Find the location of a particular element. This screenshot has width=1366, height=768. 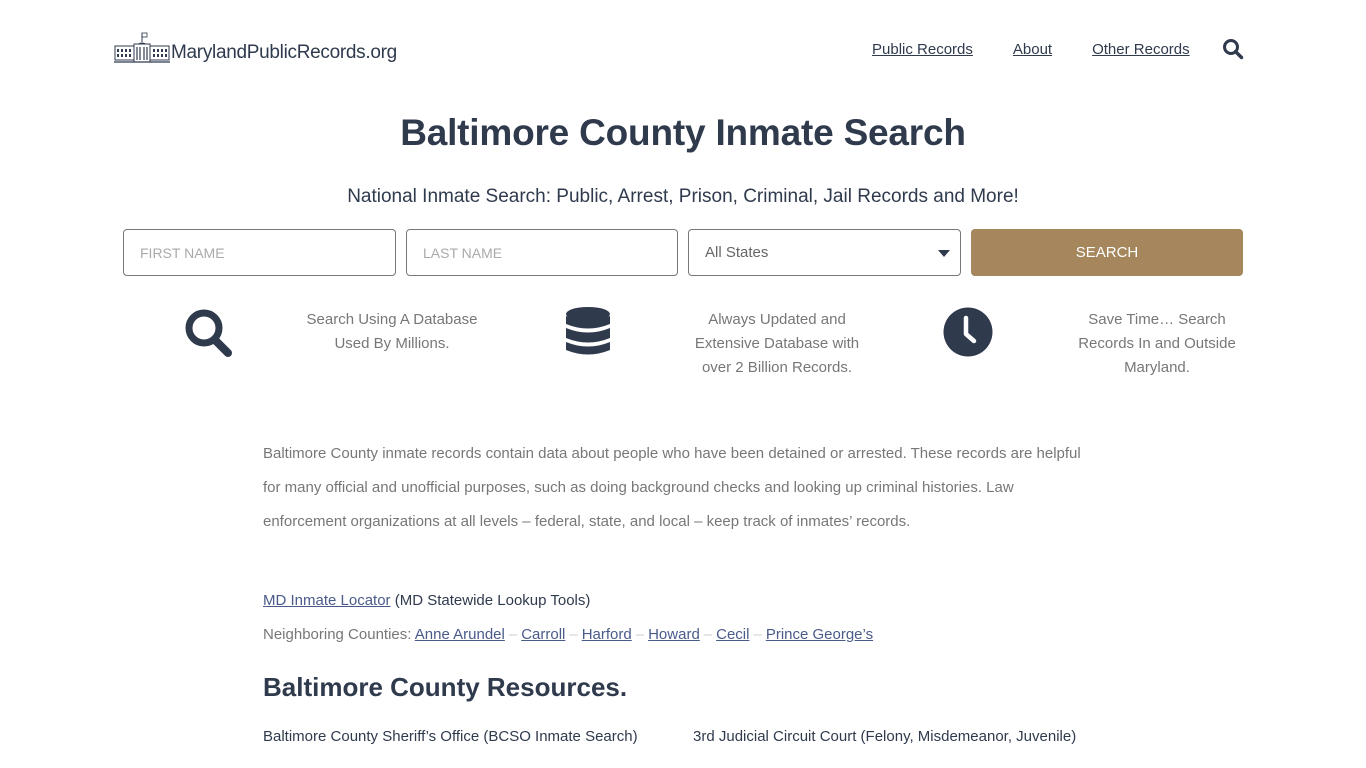

magnifier-icon is located at coordinates (208, 333).